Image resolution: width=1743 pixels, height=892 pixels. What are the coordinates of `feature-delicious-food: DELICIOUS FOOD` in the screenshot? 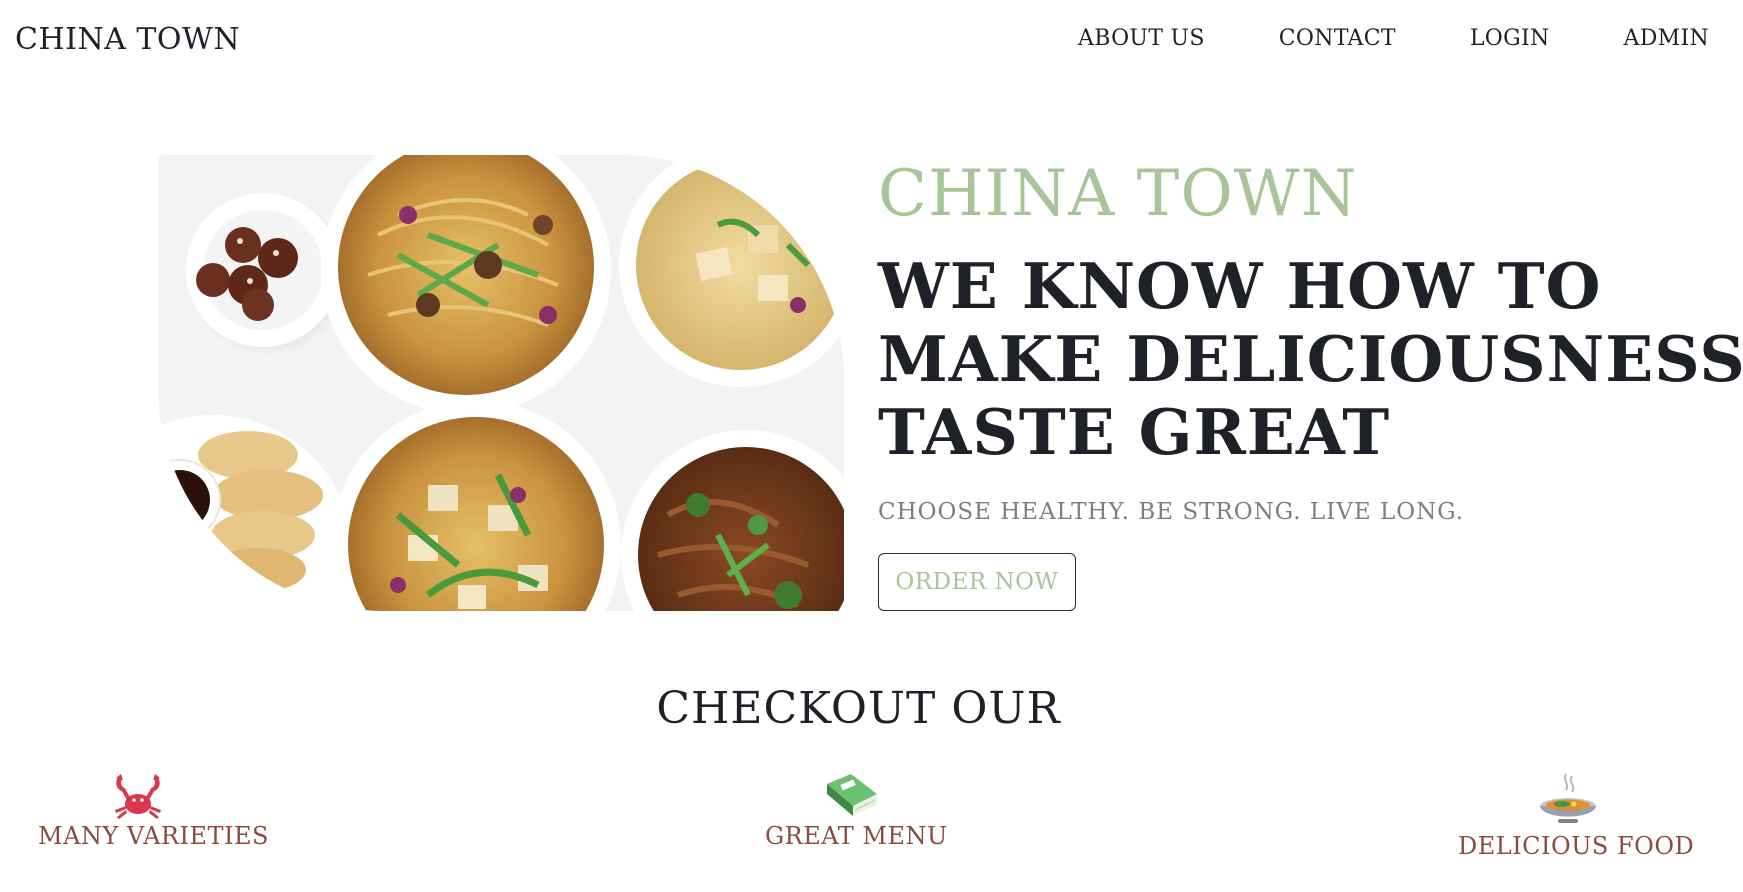 It's located at (1576, 816).